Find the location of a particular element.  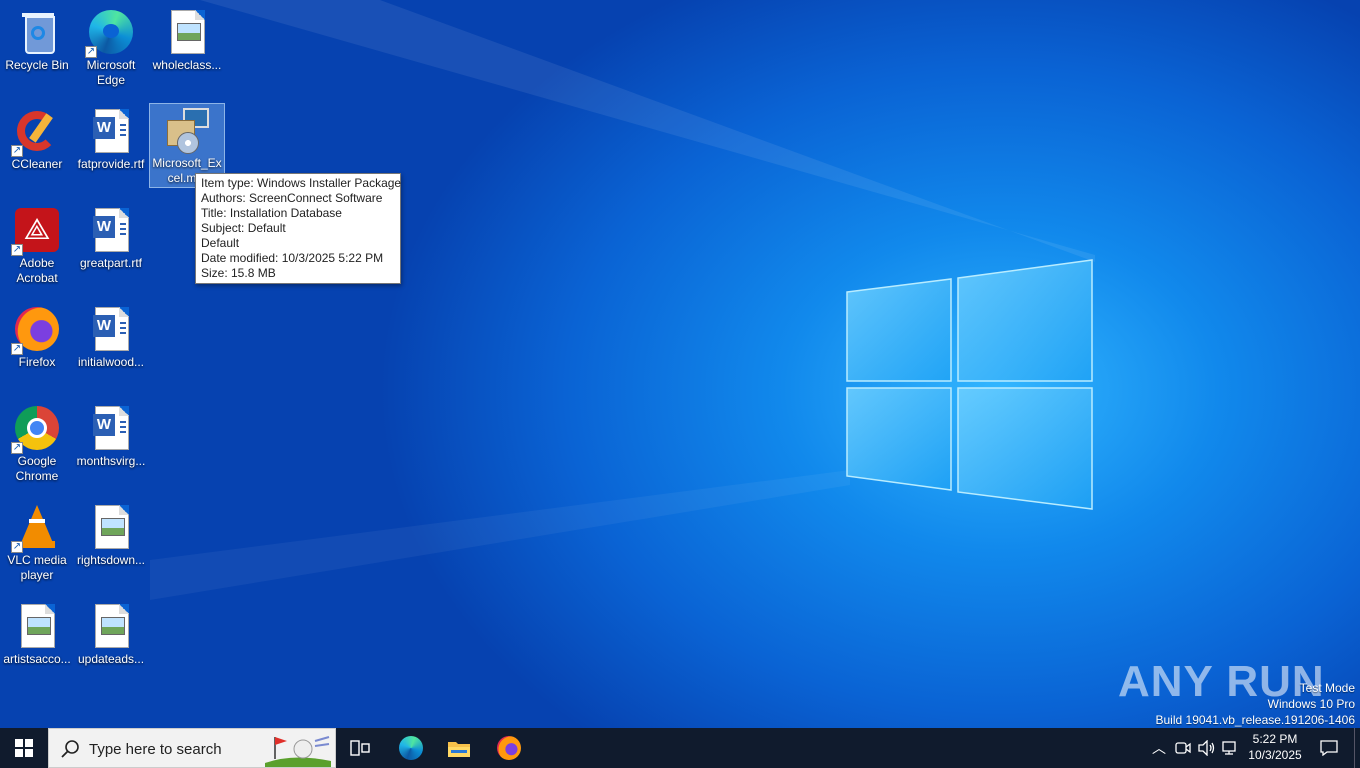

show-hidden-icons-button: ︿ is located at coordinates (1159, 748).